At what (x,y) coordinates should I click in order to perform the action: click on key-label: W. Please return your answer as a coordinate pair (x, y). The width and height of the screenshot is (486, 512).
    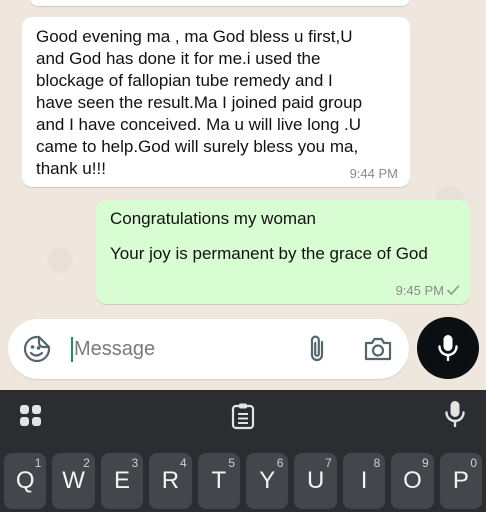
    Looking at the image, I should click on (73, 480).